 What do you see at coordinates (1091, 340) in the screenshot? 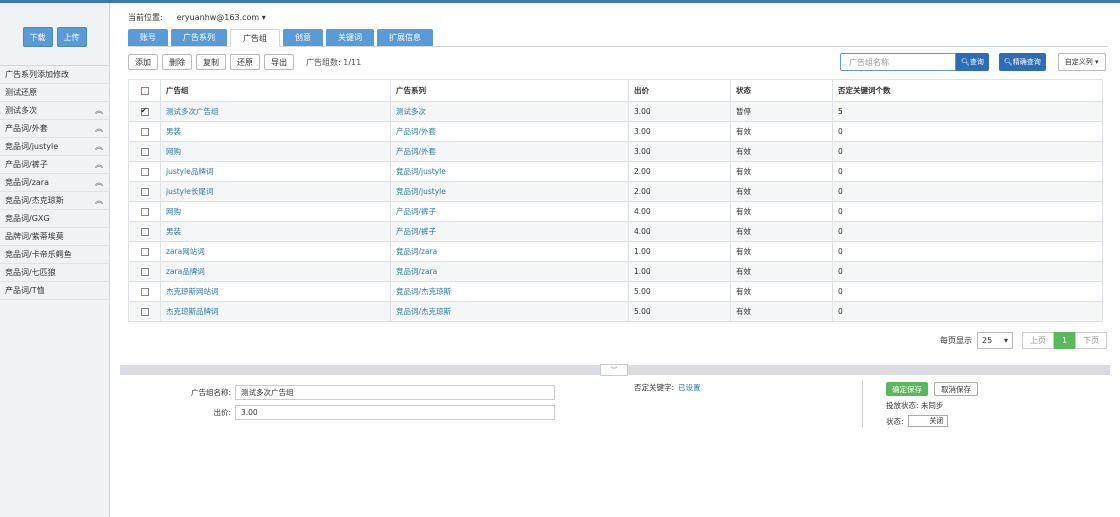
I see `next-page-button: 下页` at bounding box center [1091, 340].